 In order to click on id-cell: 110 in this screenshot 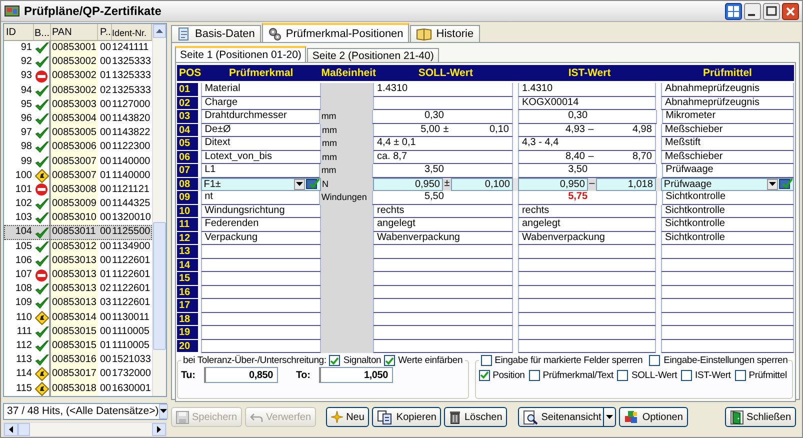, I will do `click(19, 317)`.